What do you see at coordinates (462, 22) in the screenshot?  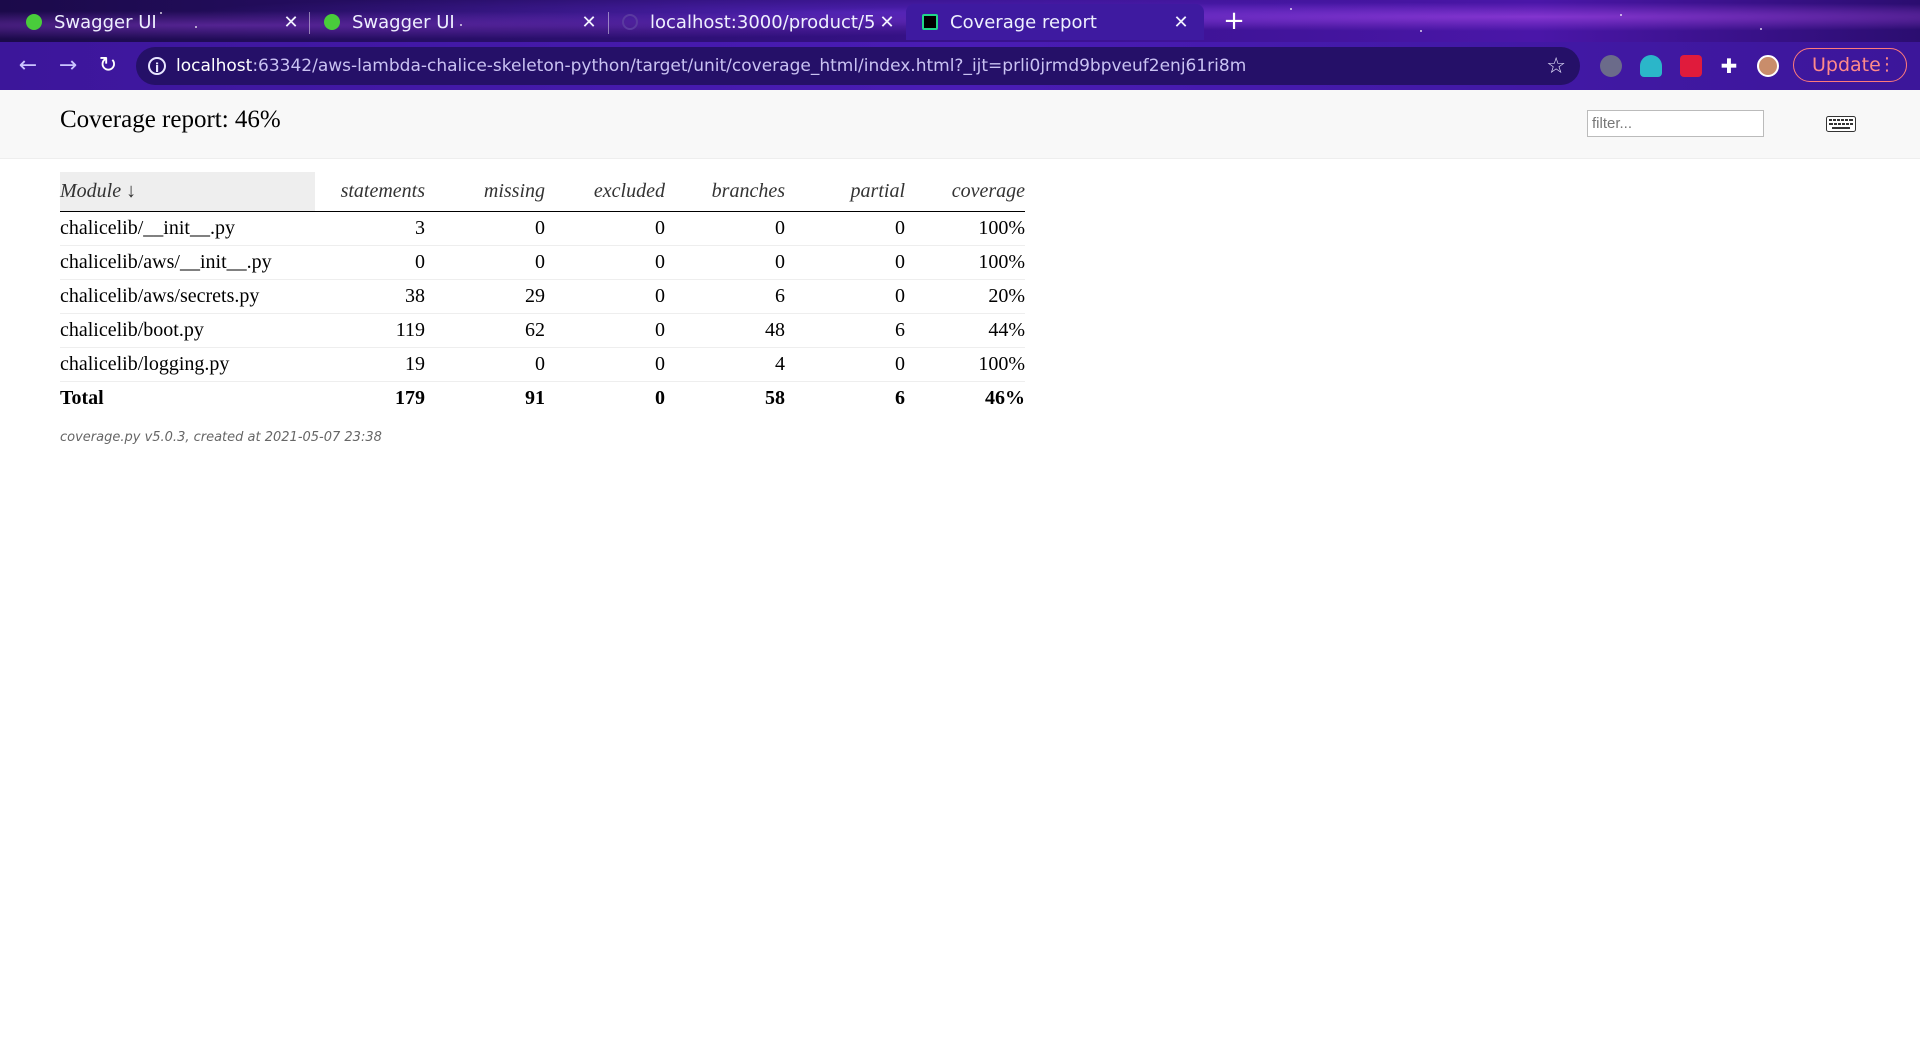 I see `tab-swagger-2: Swagger UI ✕` at bounding box center [462, 22].